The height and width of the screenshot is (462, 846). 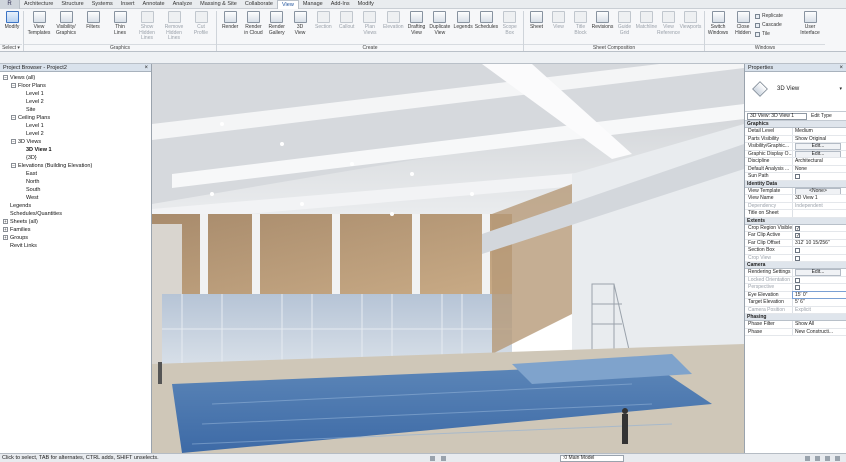 What do you see at coordinates (440, 28) in the screenshot?
I see `duplicate-view-button: Duplicate View` at bounding box center [440, 28].